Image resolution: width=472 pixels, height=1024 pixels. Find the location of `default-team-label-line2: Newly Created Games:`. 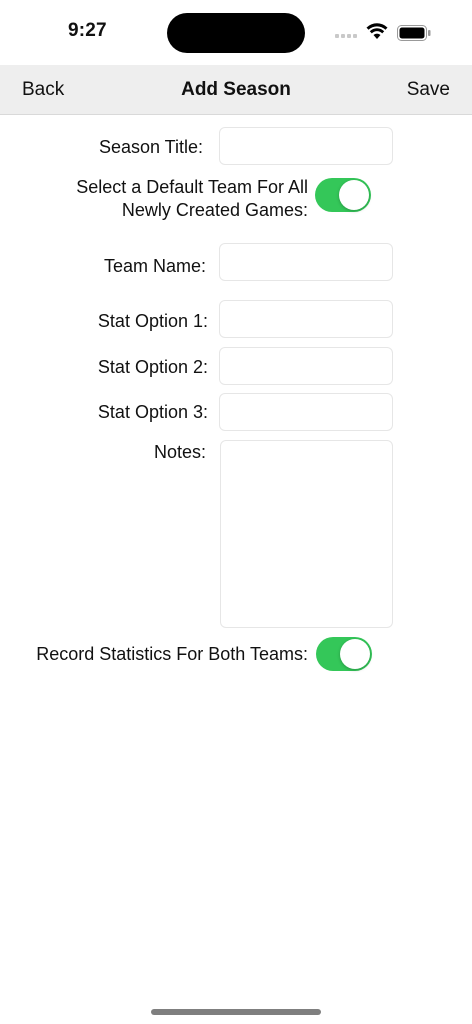

default-team-label-line2: Newly Created Games: is located at coordinates (214, 210).